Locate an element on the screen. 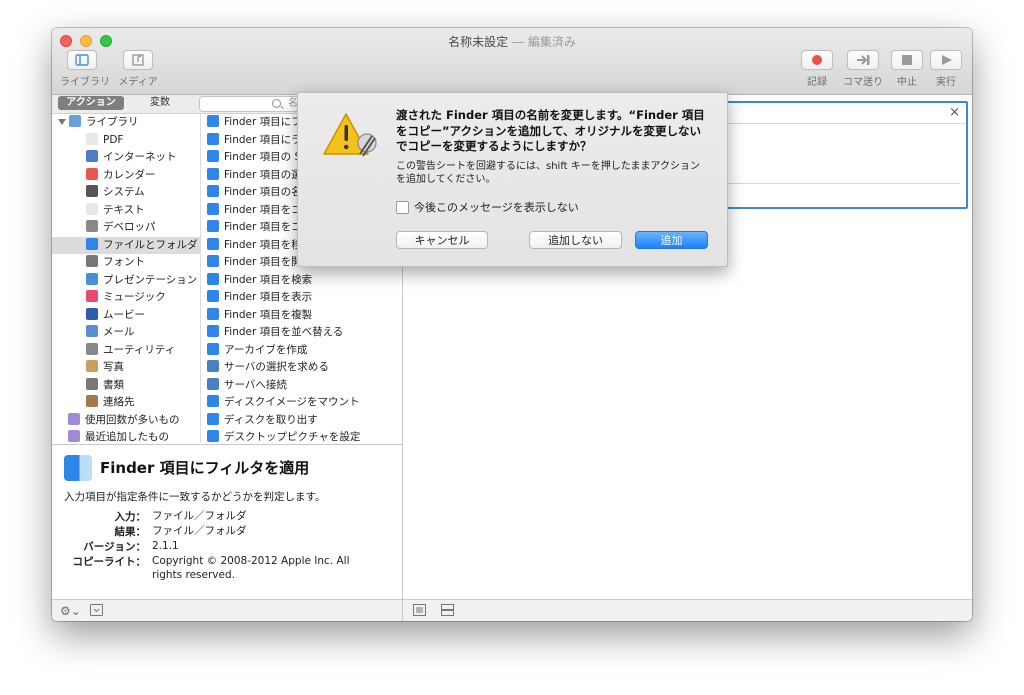  library-item: 最近追加したもの is located at coordinates (126, 436).